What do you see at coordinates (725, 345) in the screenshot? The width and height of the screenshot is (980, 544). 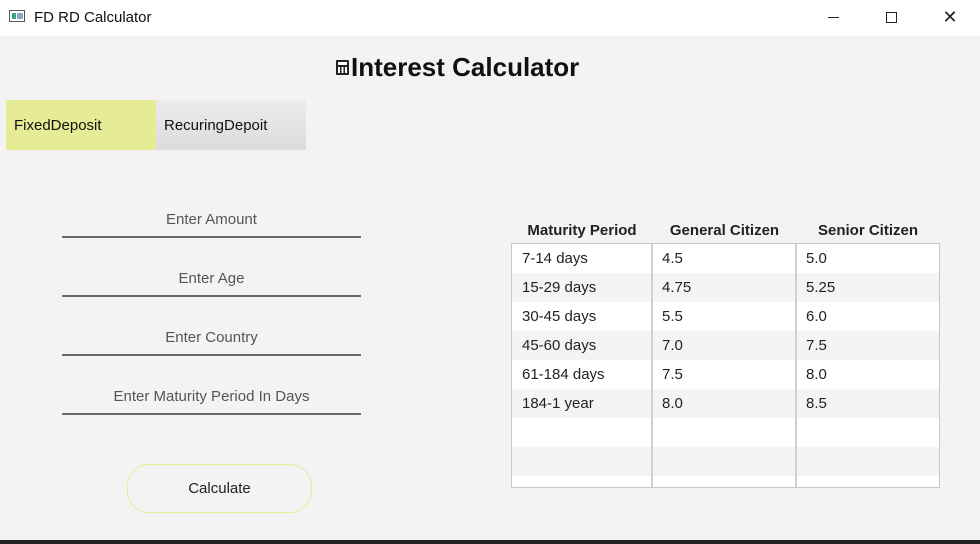 I see `table-row: 45-60 days 7.0 7.5` at bounding box center [725, 345].